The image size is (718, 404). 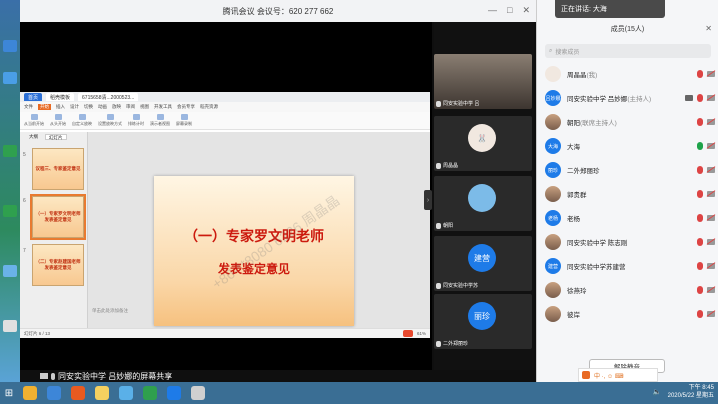 What do you see at coordinates (102, 107) in the screenshot?
I see `wps-menu-item: 动画` at bounding box center [102, 107].